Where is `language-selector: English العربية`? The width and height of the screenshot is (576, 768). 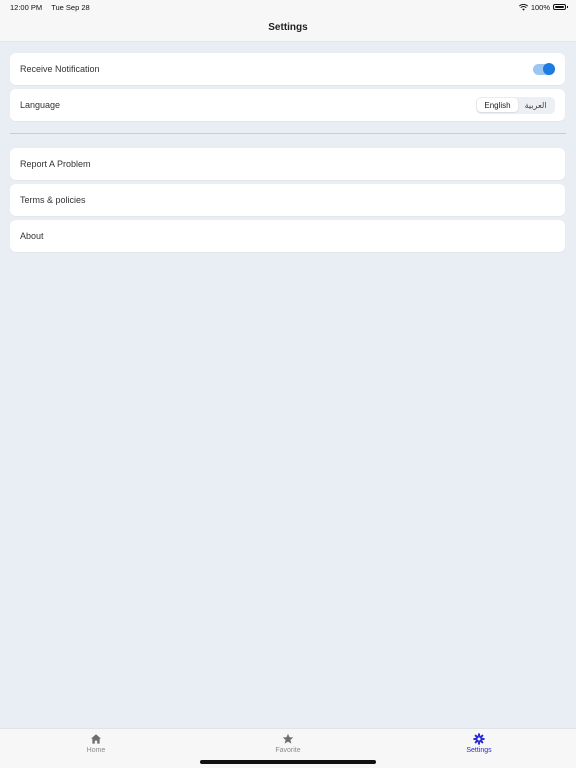
language-selector: English العربية is located at coordinates (515, 105).